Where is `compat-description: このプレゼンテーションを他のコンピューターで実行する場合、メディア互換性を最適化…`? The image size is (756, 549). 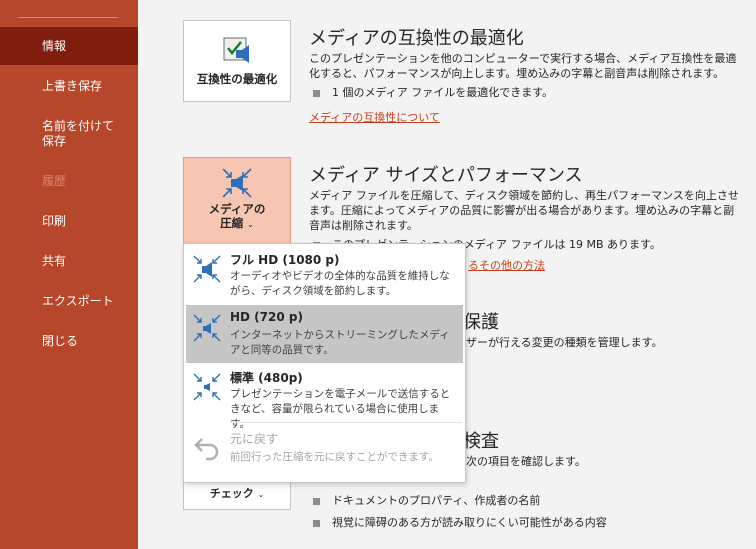 compat-description: このプレゼンテーションを他のコンピューターで実行する場合、メディア互換性を最適化… is located at coordinates (523, 66).